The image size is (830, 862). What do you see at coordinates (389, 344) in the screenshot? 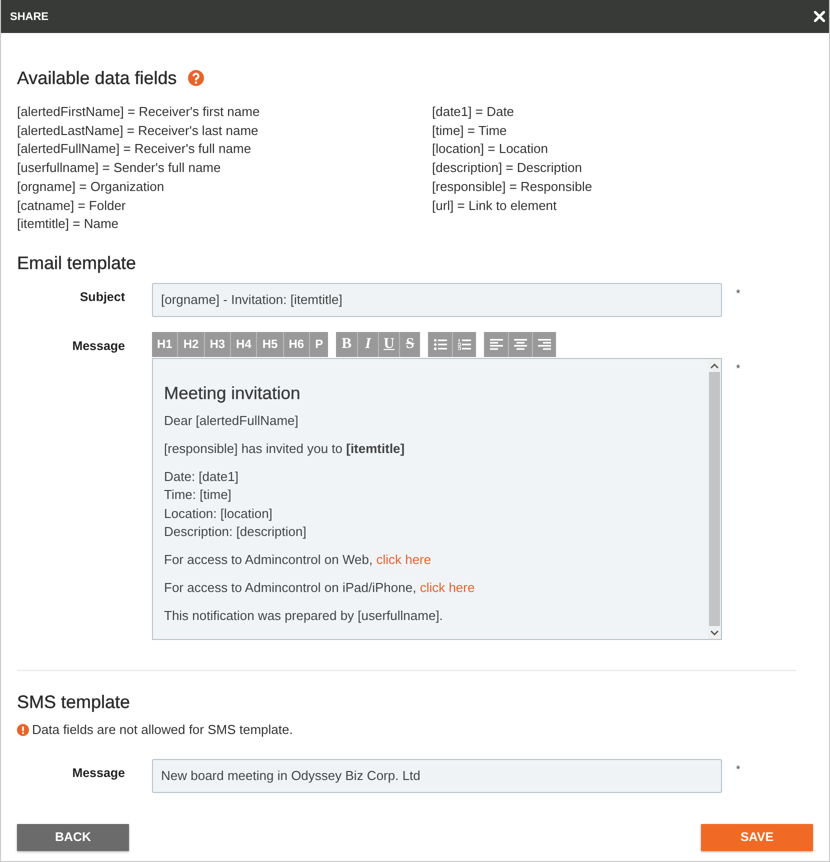
I see `underline-button: U` at bounding box center [389, 344].